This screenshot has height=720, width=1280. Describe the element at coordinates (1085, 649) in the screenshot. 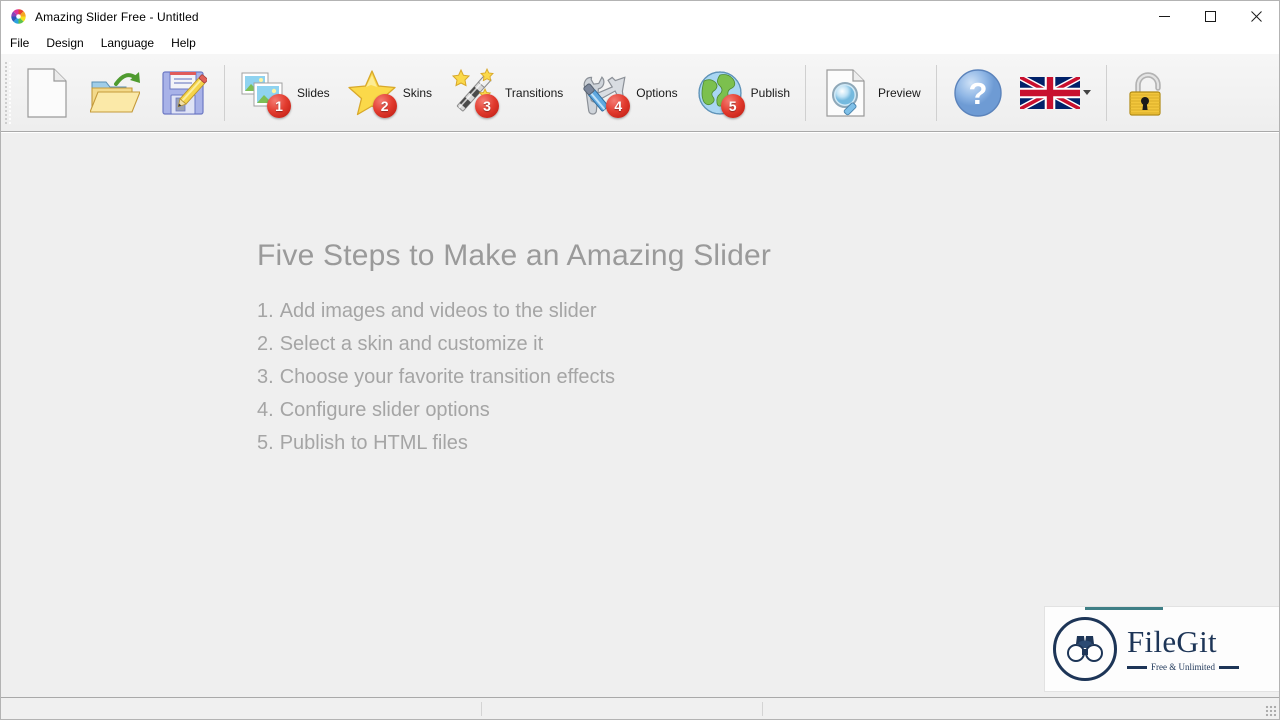

I see `binoculars-in-circle-icon` at that location.